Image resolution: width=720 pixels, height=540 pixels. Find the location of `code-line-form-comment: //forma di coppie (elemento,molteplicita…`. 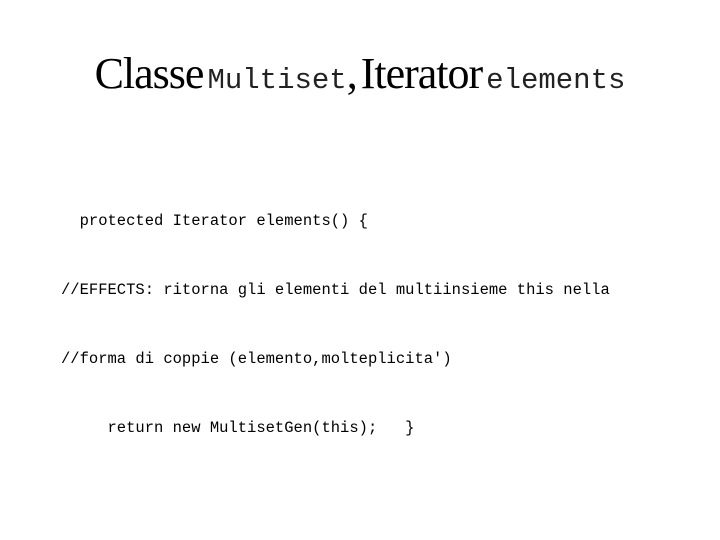

code-line-form-comment: //forma di coppie (elemento,molteplicita… is located at coordinates (256, 359).